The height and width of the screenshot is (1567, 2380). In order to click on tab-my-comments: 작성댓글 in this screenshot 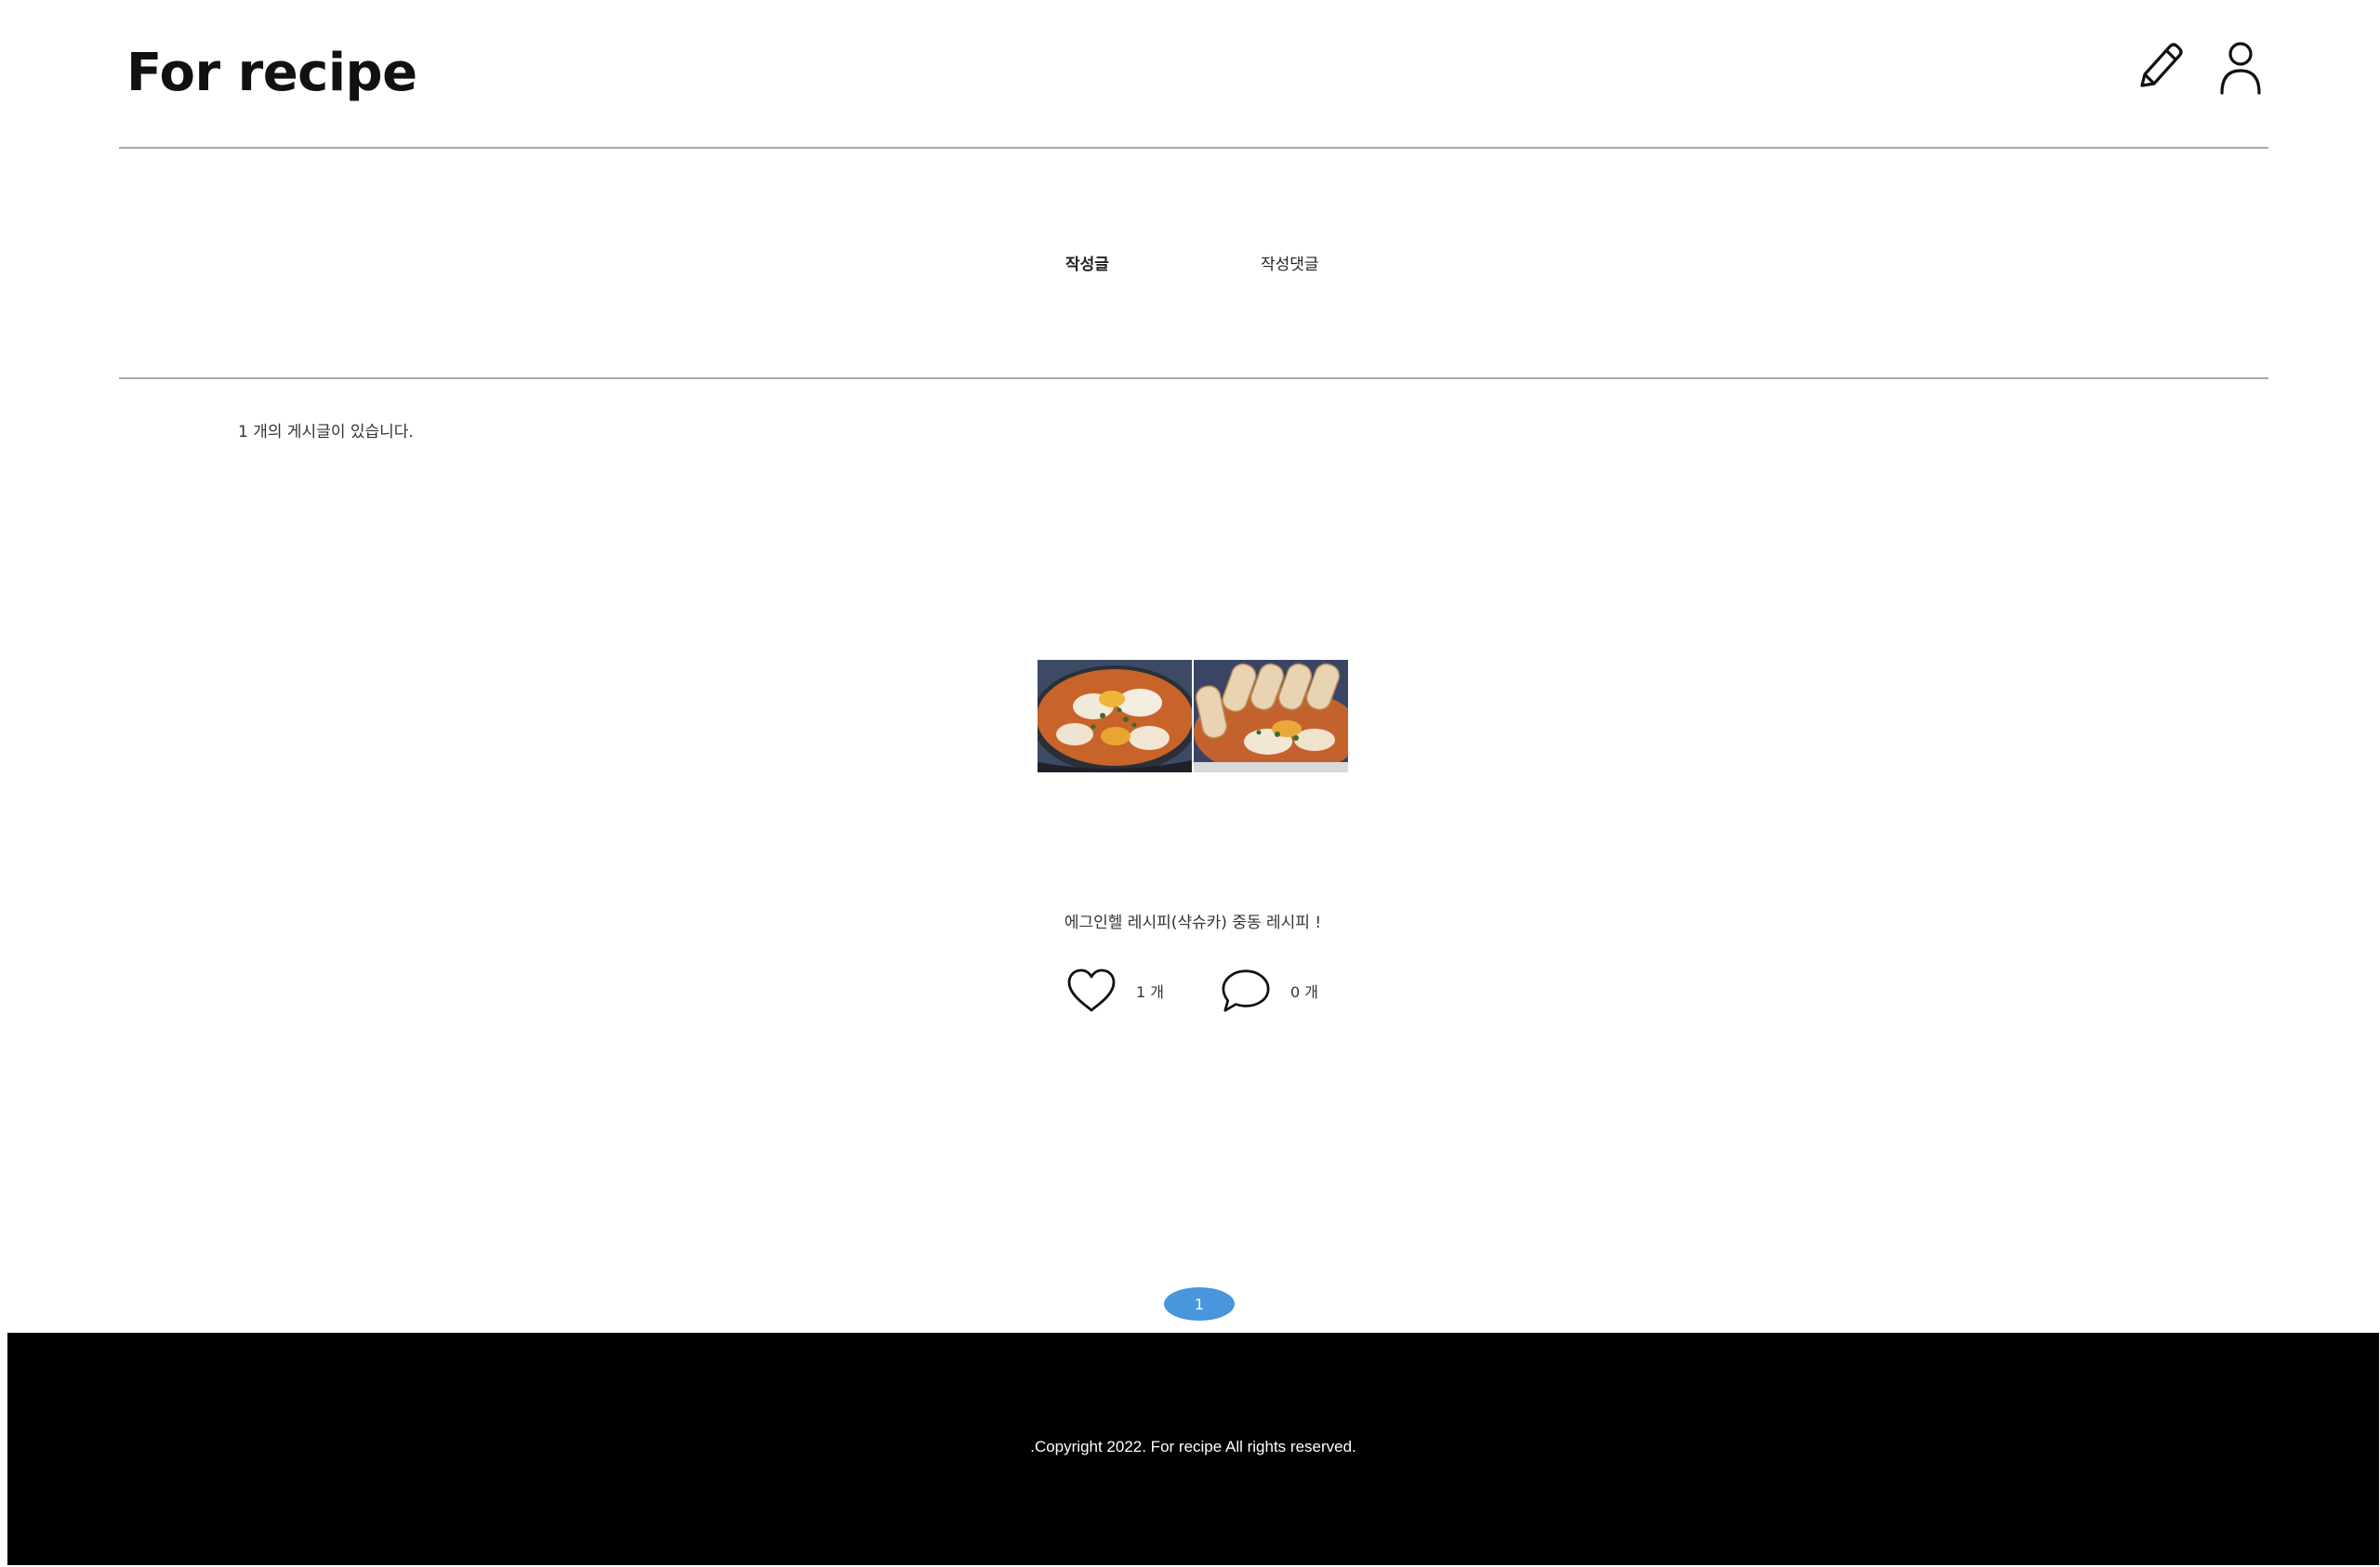, I will do `click(1290, 262)`.